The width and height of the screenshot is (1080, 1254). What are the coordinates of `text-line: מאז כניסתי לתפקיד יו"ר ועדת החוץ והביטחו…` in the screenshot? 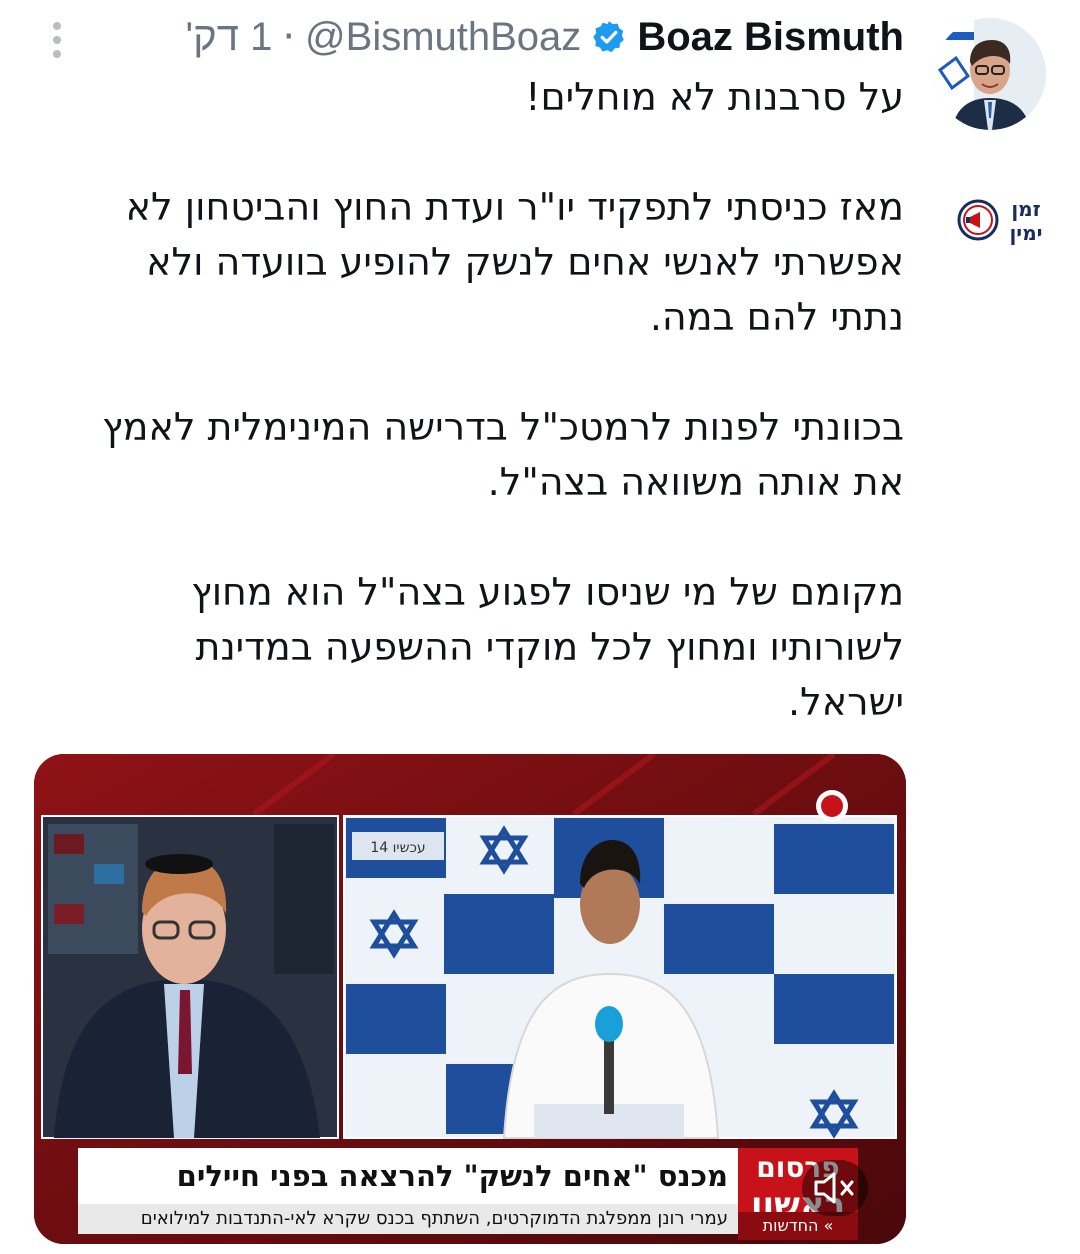 It's located at (514, 207).